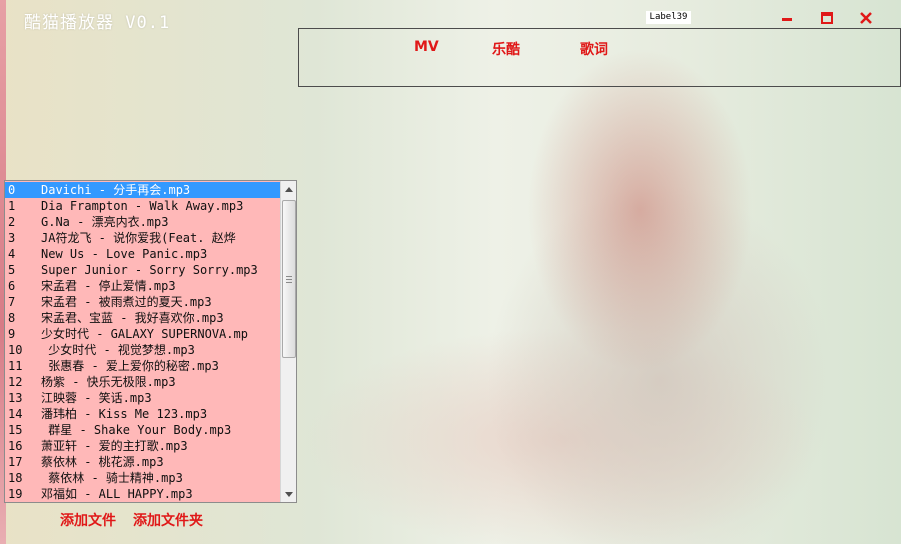 The width and height of the screenshot is (901, 544). I want to click on list-item: 14 潘玮柏 - Kiss Me 123.mp3, so click(142, 414).